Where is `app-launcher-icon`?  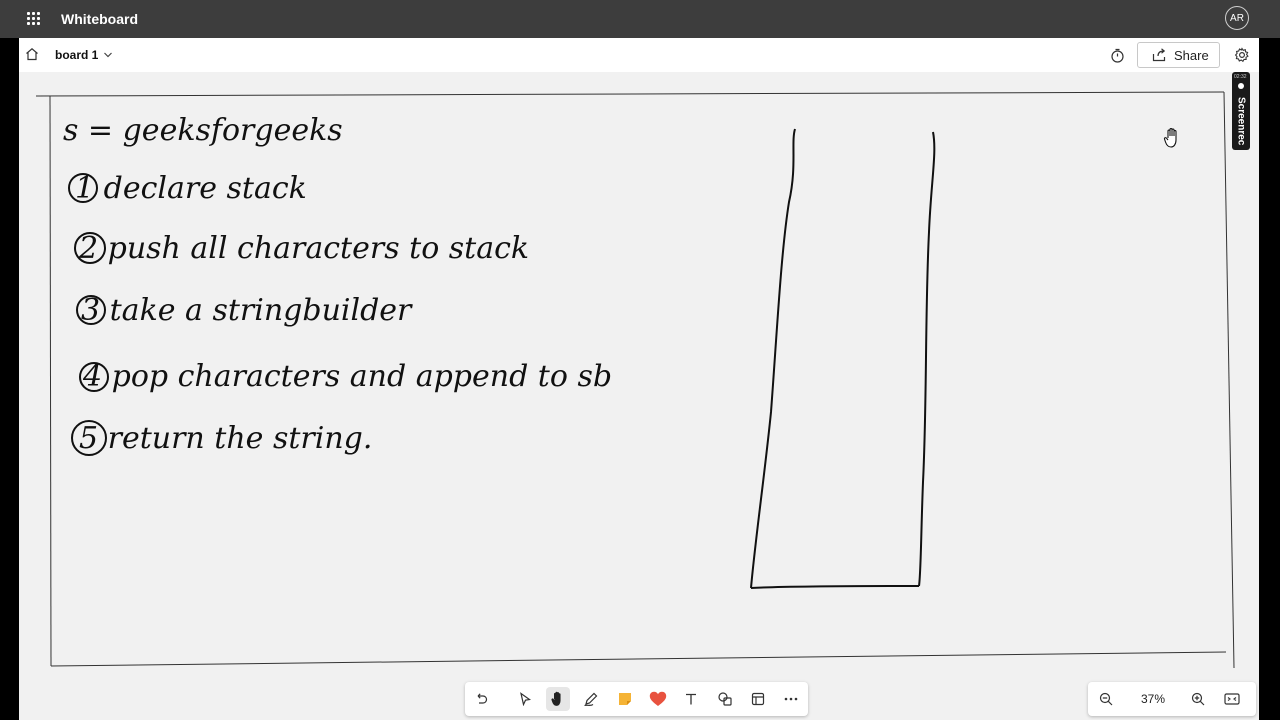 app-launcher-icon is located at coordinates (34, 19).